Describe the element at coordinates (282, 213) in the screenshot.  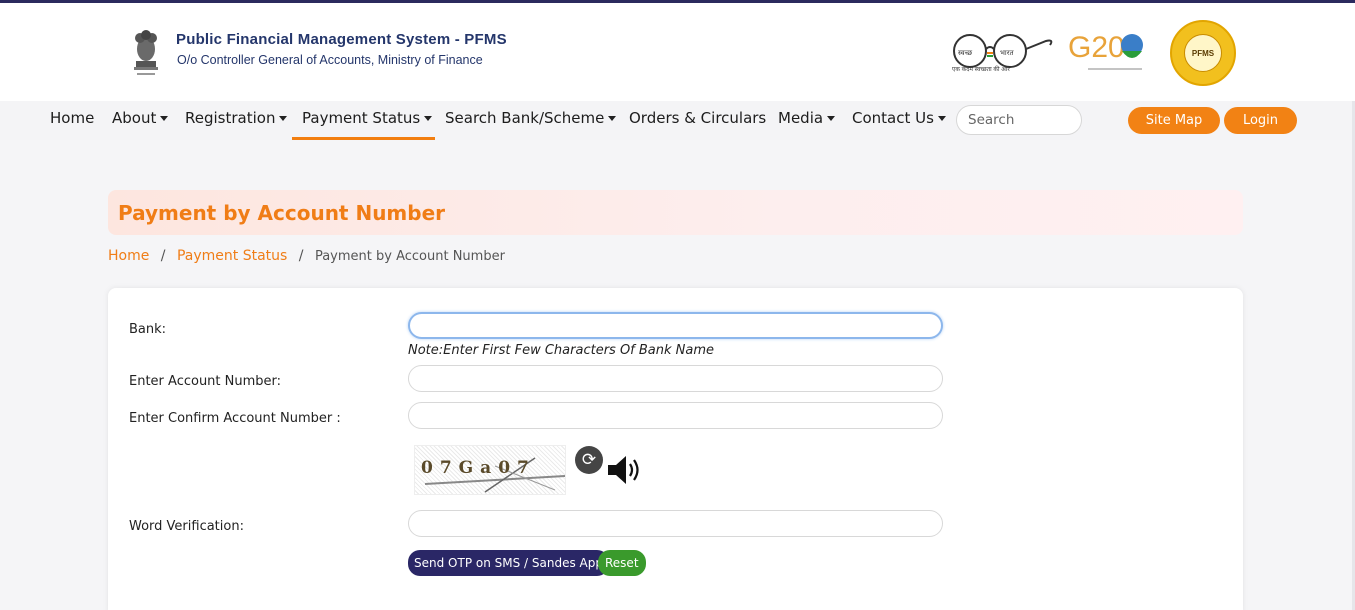
I see `page-title: Payment by Account Number` at that location.